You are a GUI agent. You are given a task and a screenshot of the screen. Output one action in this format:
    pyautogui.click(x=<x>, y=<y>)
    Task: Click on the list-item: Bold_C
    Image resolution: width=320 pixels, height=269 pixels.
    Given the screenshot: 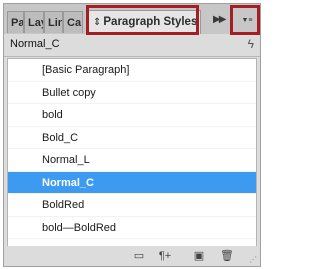 What is the action you would take?
    pyautogui.click(x=132, y=138)
    